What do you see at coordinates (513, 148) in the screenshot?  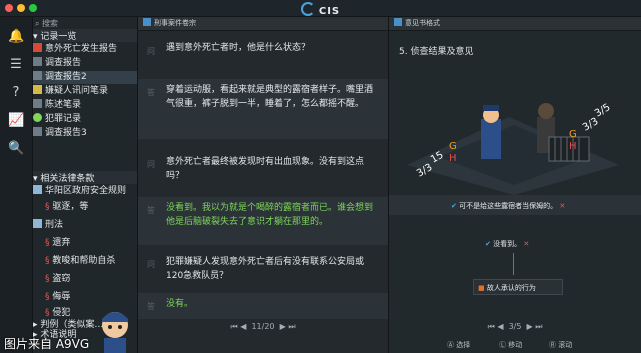 I see `evidence-illustration: 3/3 15 G H G H 3/3 3/5` at bounding box center [513, 148].